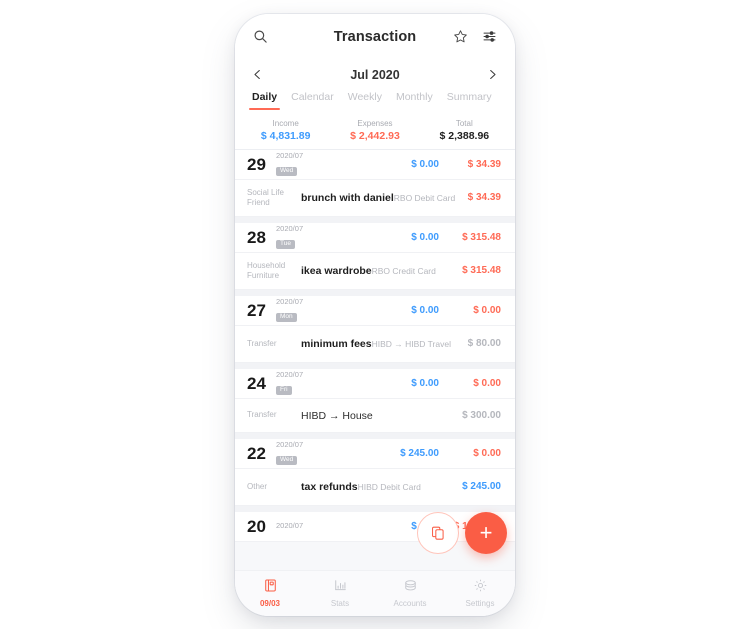 The height and width of the screenshot is (629, 750). What do you see at coordinates (414, 97) in the screenshot?
I see `tab-monthly: Monthly` at bounding box center [414, 97].